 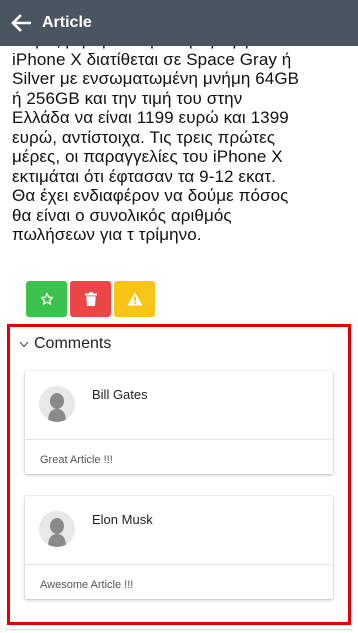 I want to click on trash-icon, so click(x=90, y=299).